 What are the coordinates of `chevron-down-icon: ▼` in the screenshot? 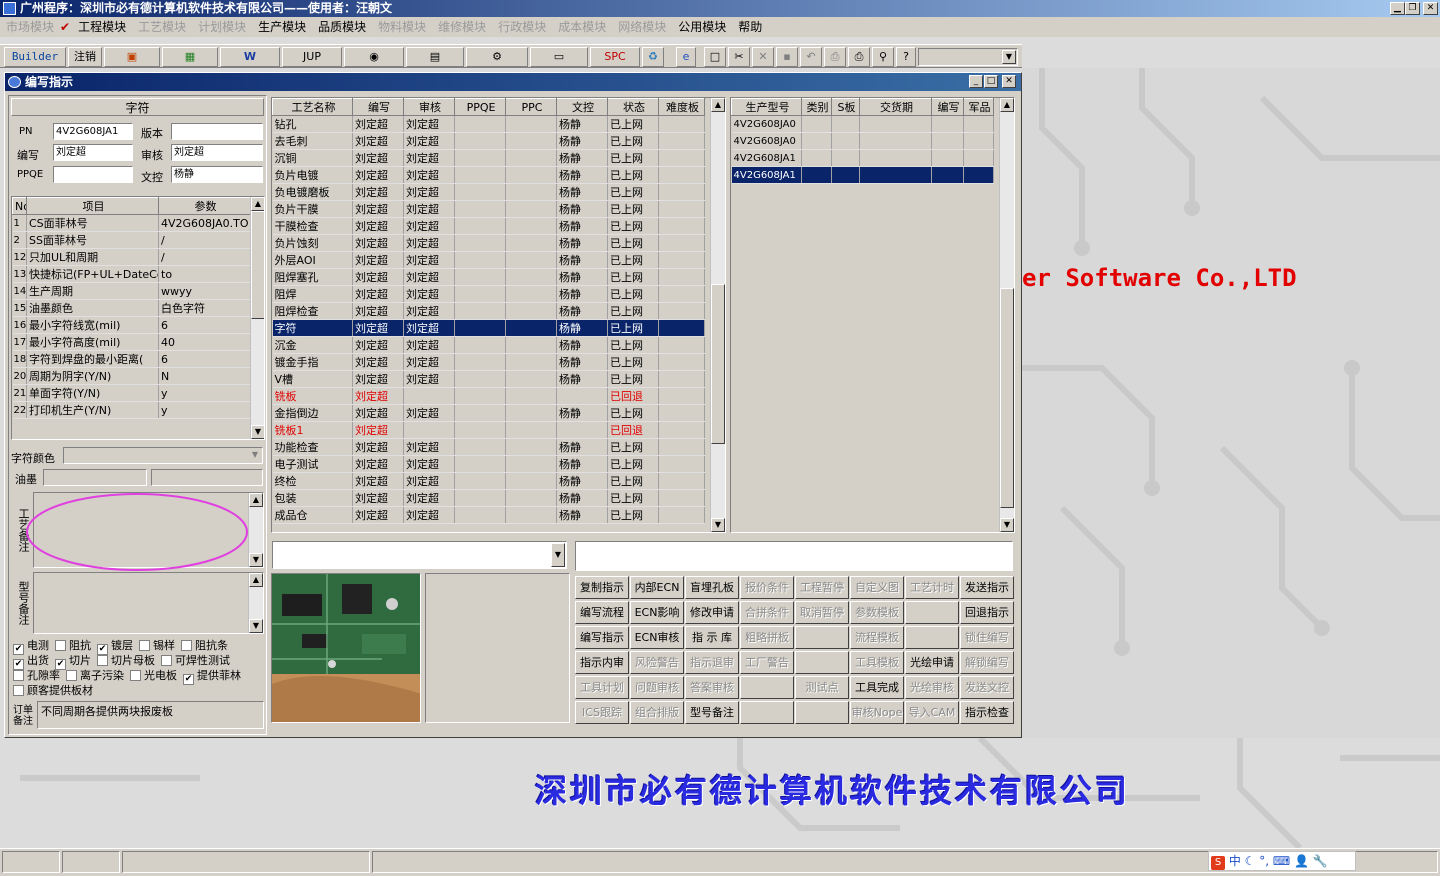 It's located at (1009, 57).